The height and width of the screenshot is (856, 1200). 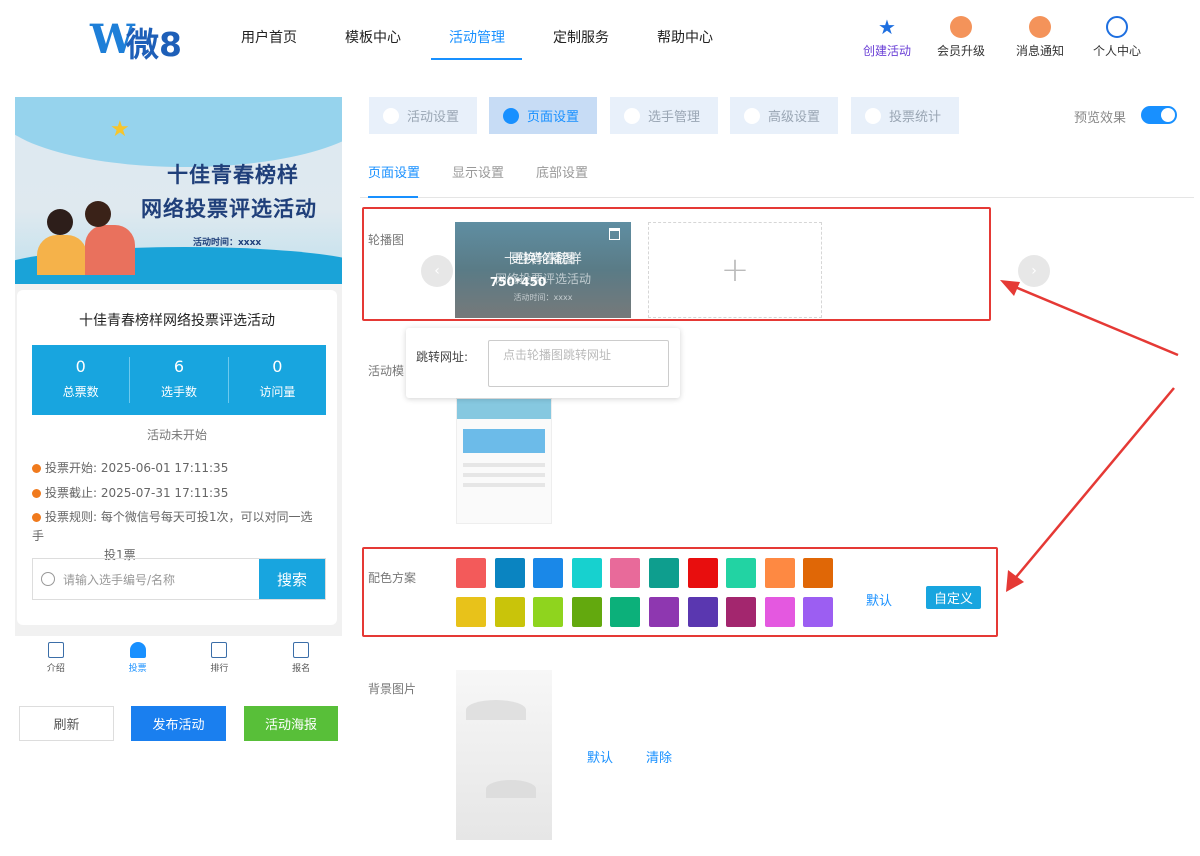 What do you see at coordinates (394, 171) in the screenshot?
I see `subtab-page-settings: 页面设置` at bounding box center [394, 171].